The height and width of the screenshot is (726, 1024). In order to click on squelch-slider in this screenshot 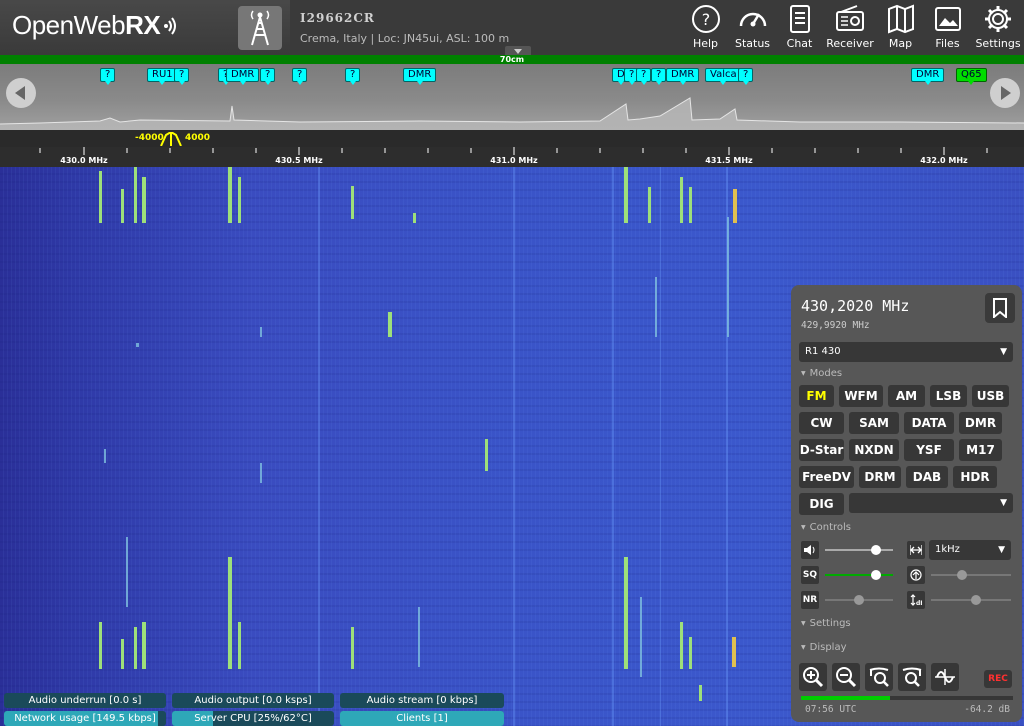, I will do `click(859, 575)`.